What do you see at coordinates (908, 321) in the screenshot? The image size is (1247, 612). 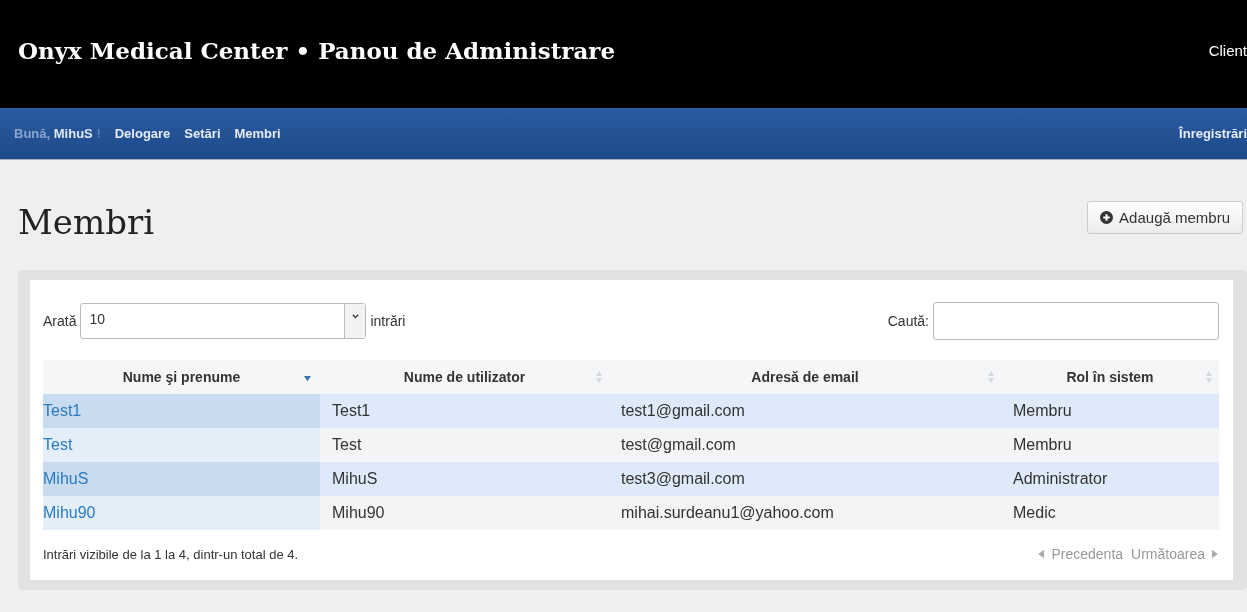 I see `search-label: Caută:` at bounding box center [908, 321].